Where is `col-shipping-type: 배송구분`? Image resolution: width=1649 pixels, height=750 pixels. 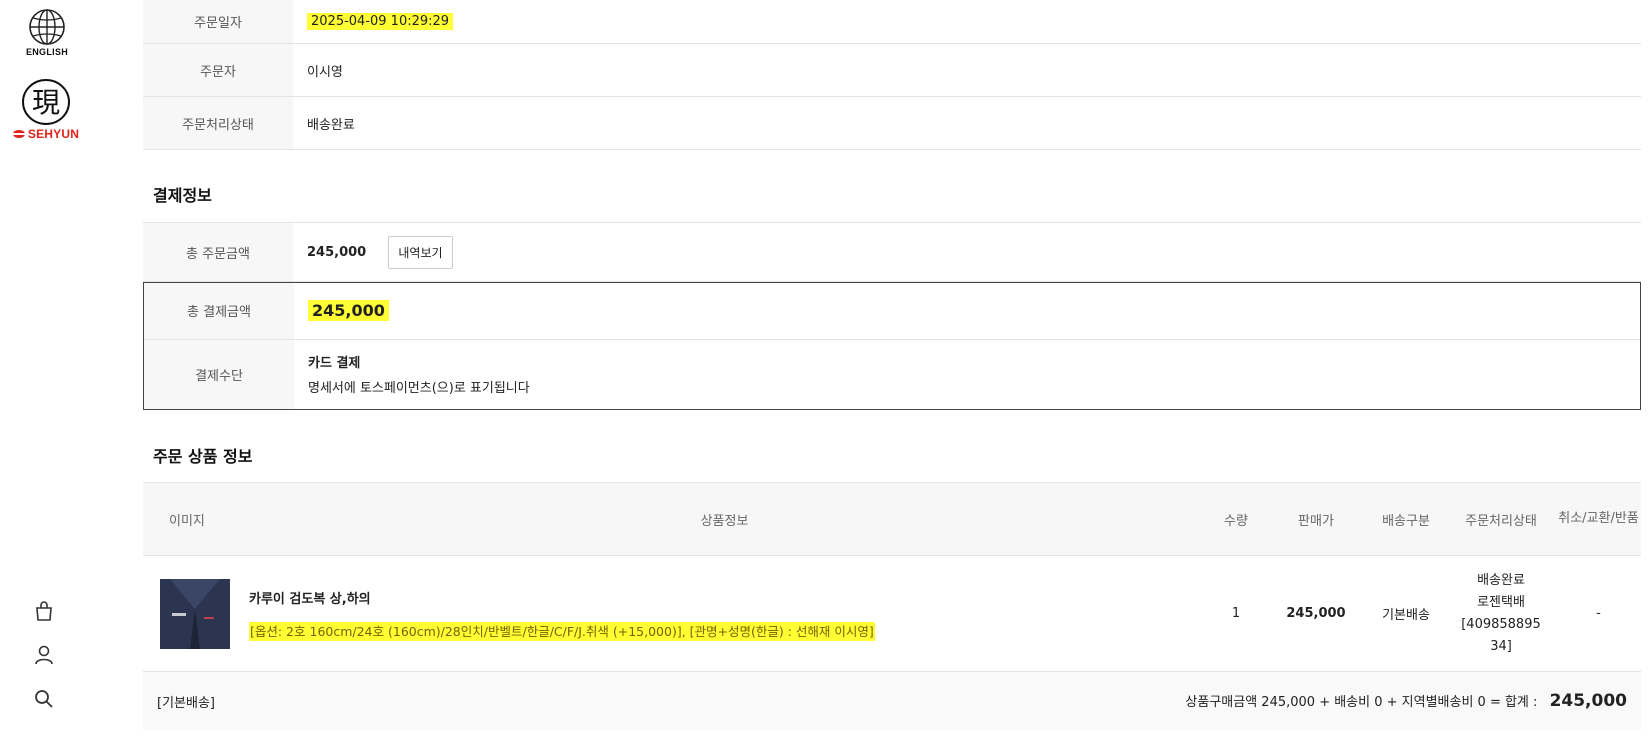
col-shipping-type: 배송구분 is located at coordinates (1406, 519).